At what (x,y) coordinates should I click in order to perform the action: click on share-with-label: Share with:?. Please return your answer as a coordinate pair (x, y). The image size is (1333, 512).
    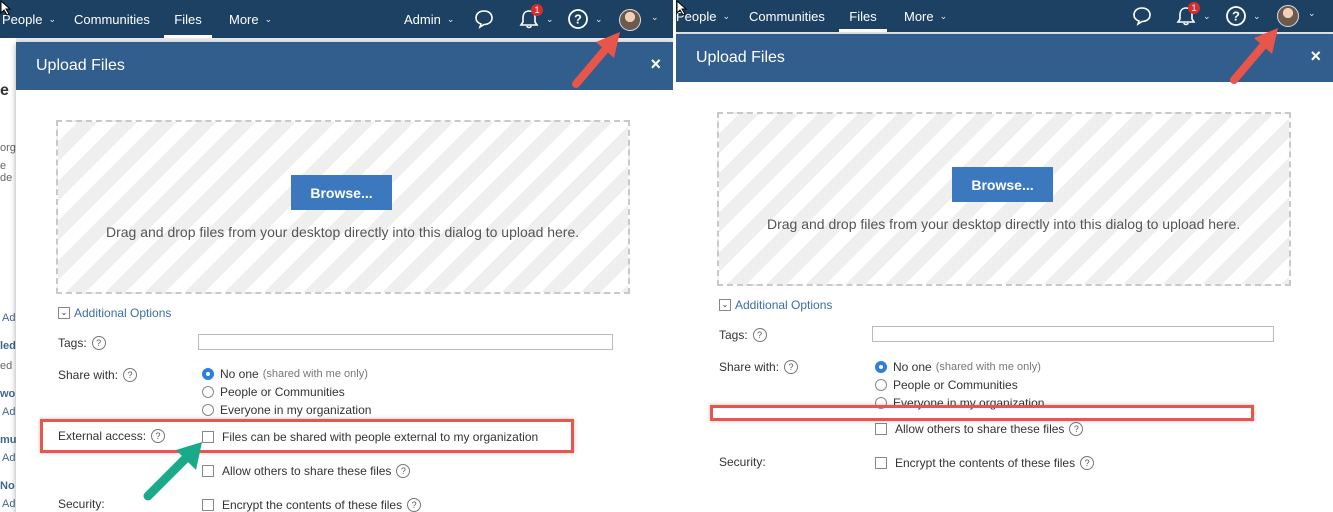
    Looking at the image, I should click on (759, 367).